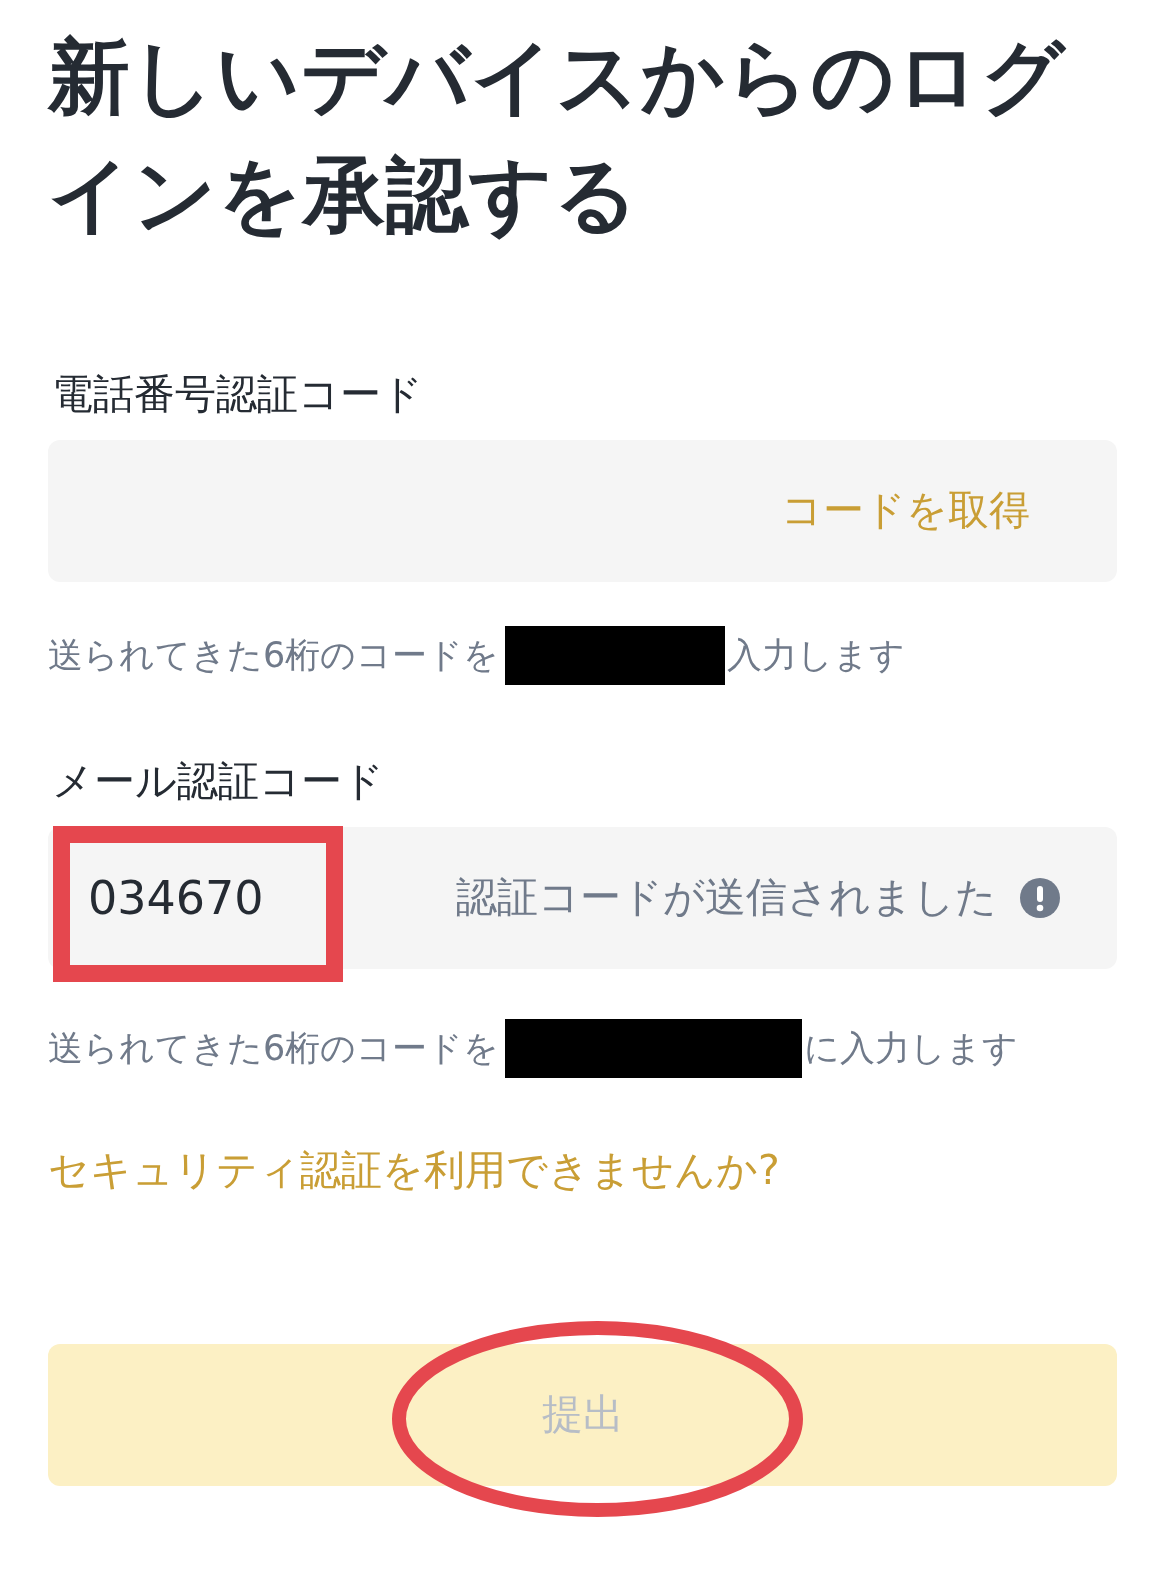  I want to click on get-code-button: コードを取得, so click(905, 511).